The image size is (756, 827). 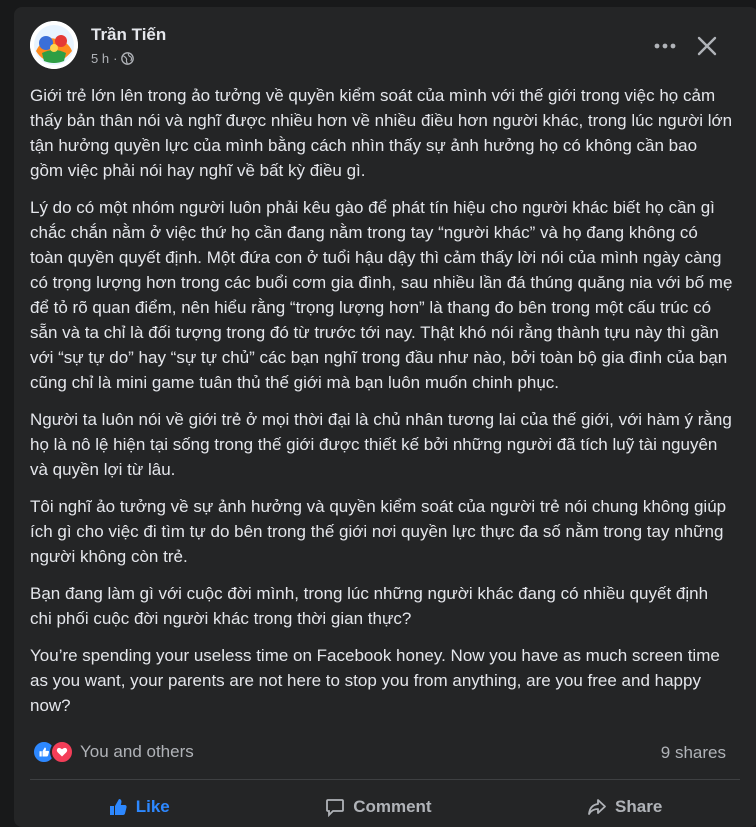 I want to click on close-button, so click(x=707, y=46).